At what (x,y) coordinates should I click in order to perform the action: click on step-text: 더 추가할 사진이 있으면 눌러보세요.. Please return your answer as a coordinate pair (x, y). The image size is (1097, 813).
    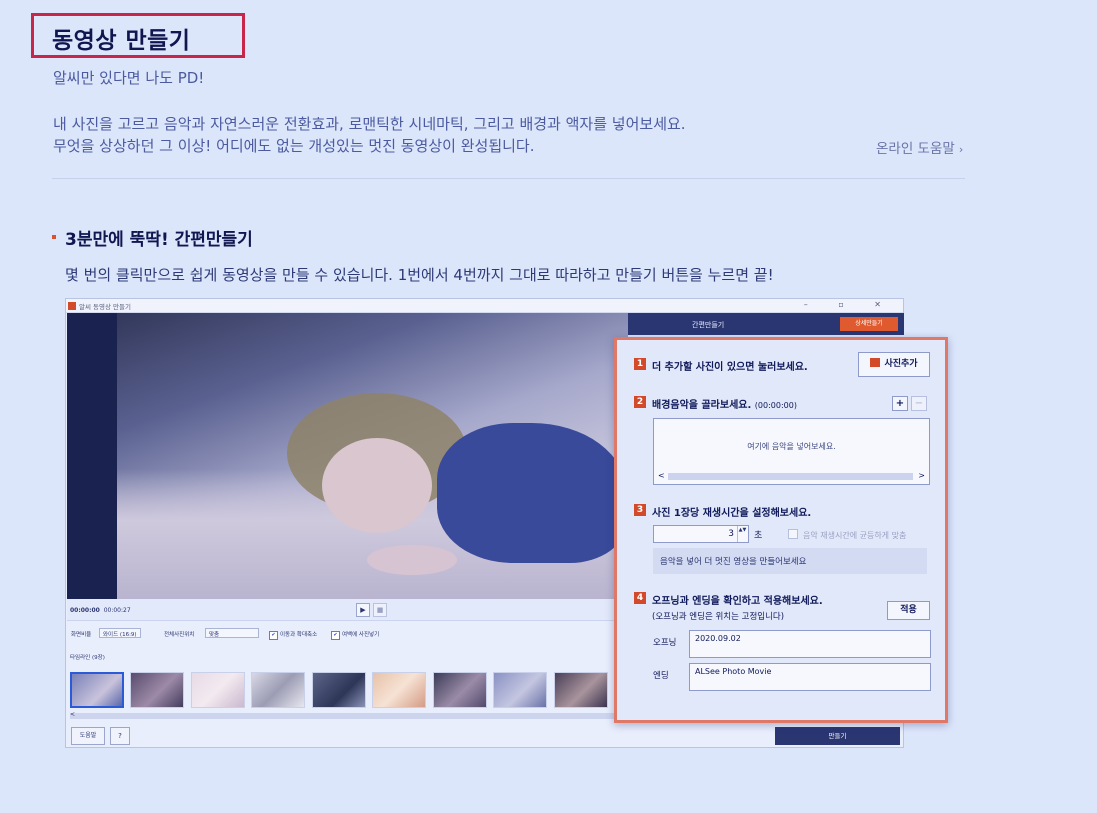
    Looking at the image, I should click on (730, 367).